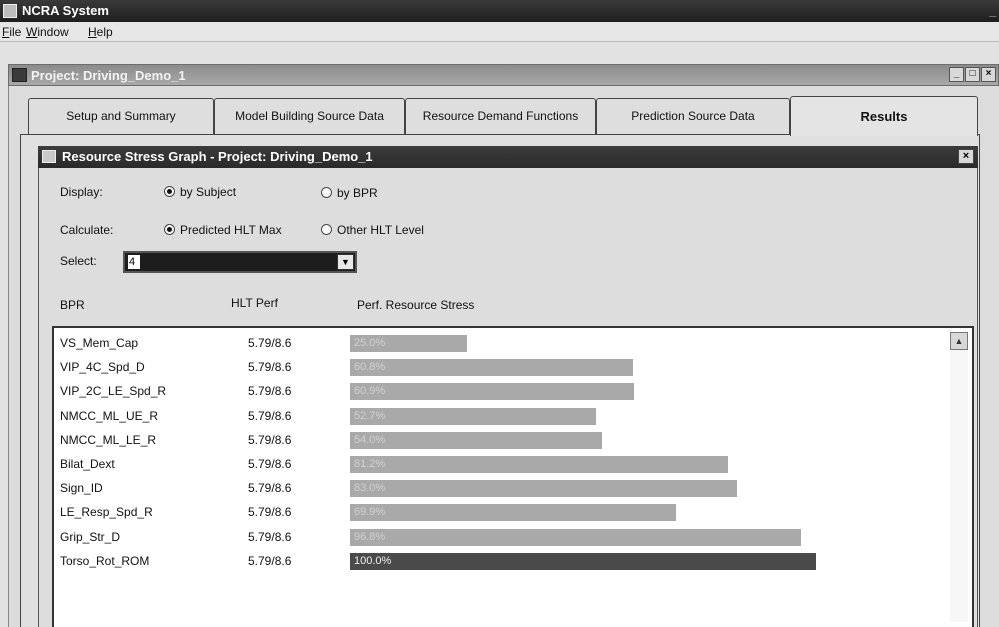 The width and height of the screenshot is (999, 627). I want to click on stress-bar: 25.0%, so click(408, 343).